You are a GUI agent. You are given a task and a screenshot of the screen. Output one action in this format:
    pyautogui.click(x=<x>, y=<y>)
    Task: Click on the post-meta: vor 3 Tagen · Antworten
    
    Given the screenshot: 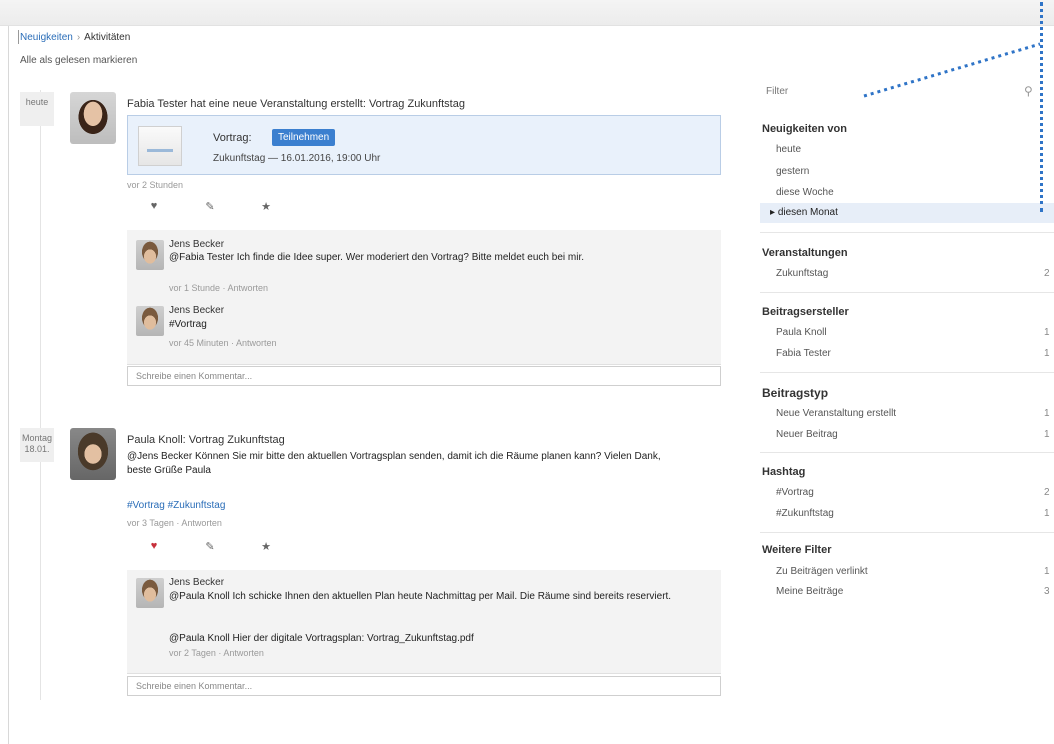 What is the action you would take?
    pyautogui.click(x=174, y=523)
    